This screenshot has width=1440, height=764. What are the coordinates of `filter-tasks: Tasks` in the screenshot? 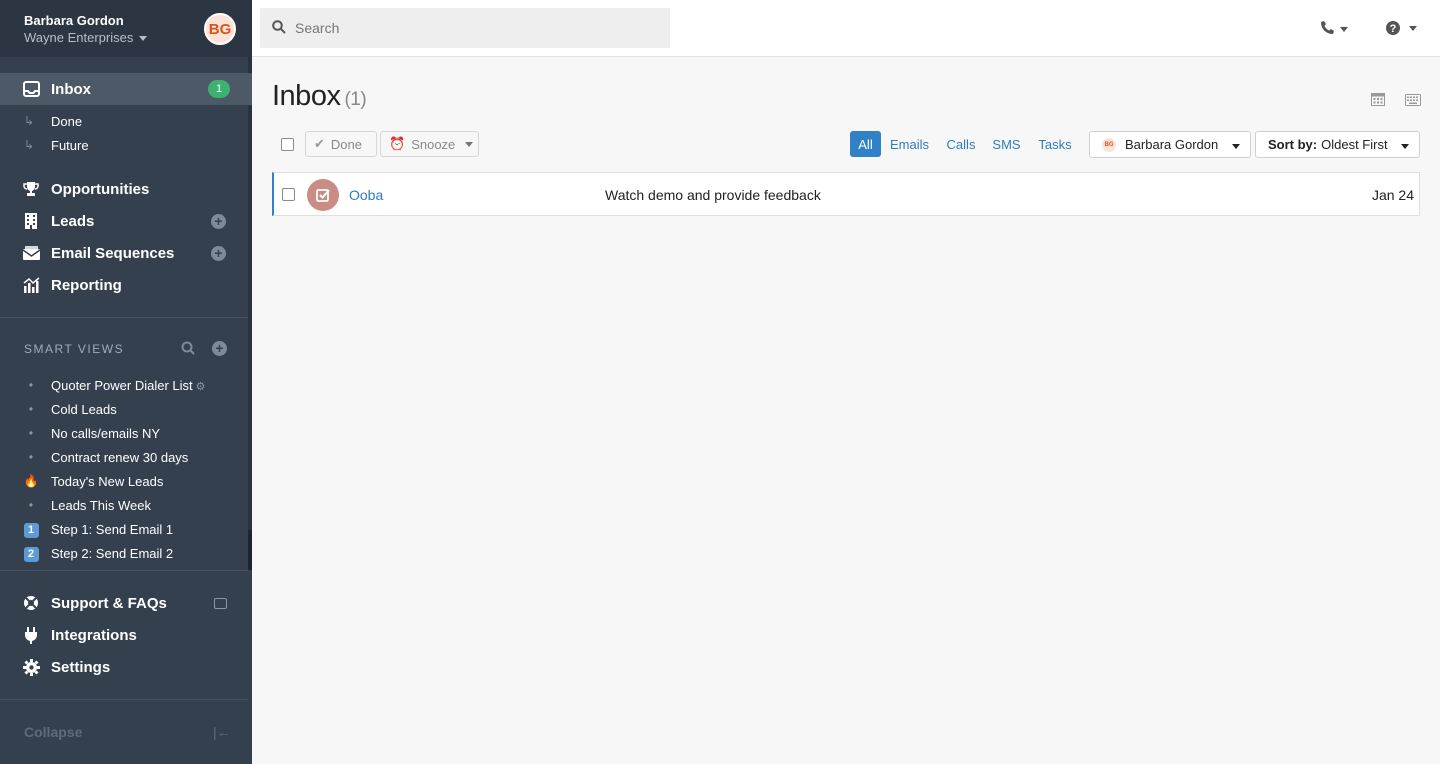 It's located at (1055, 144).